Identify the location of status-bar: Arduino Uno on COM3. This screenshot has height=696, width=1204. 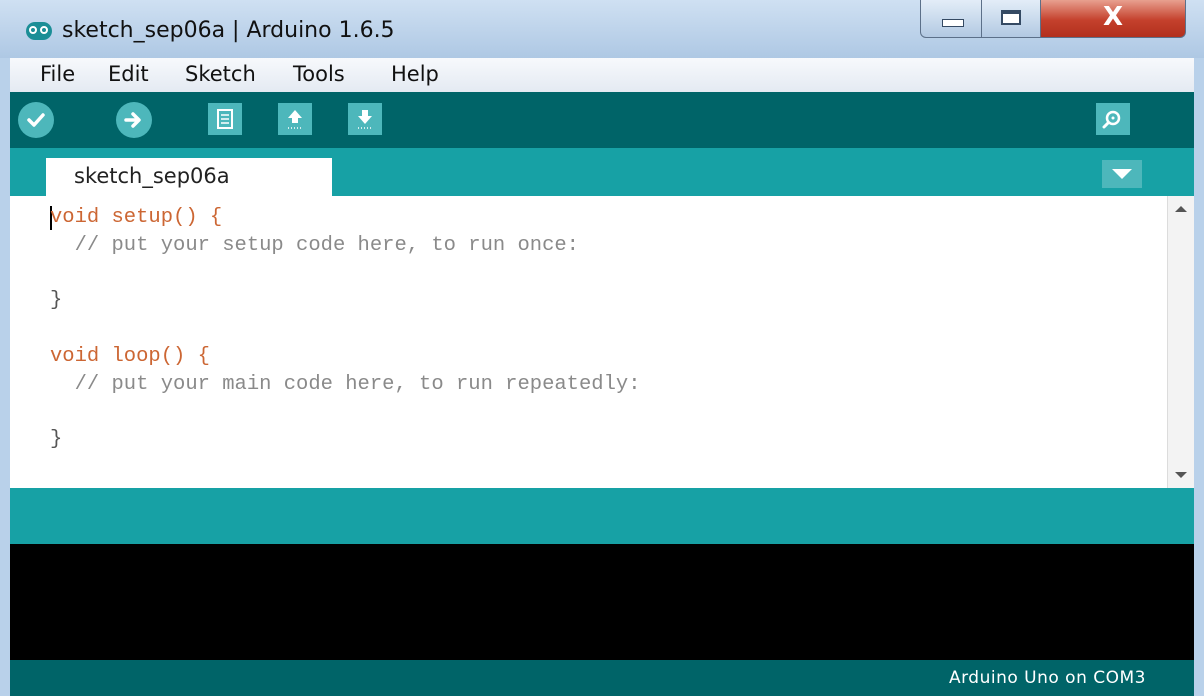
(602, 678).